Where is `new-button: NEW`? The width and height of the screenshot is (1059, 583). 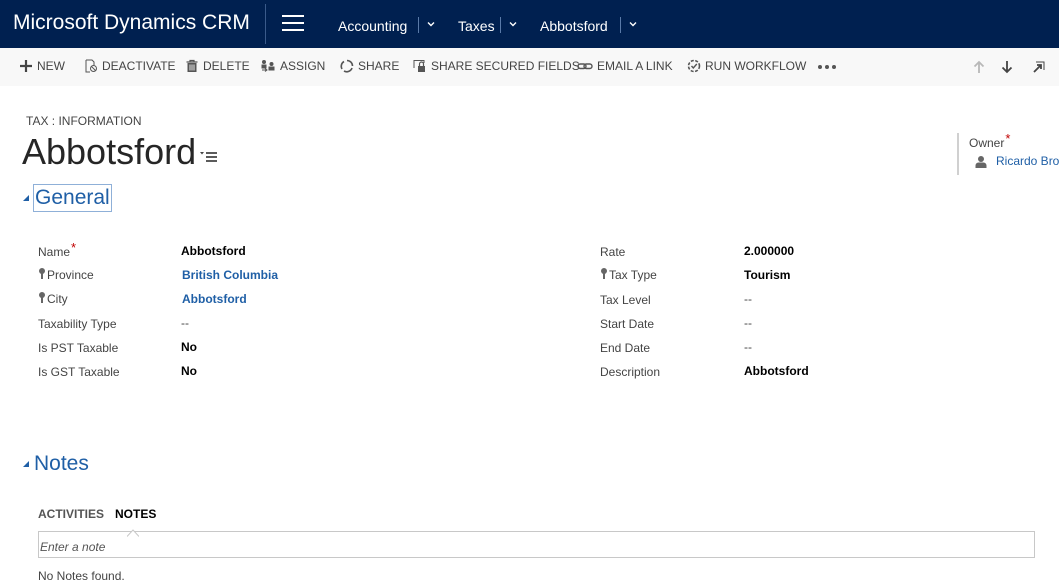
new-button: NEW is located at coordinates (42, 66).